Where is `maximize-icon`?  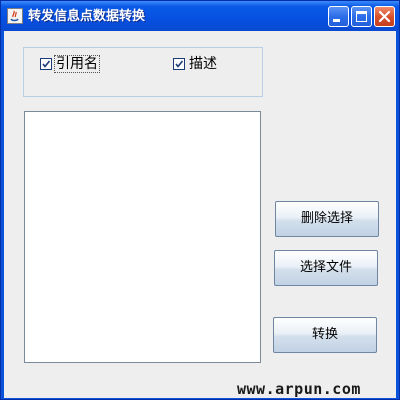 maximize-icon is located at coordinates (361, 16).